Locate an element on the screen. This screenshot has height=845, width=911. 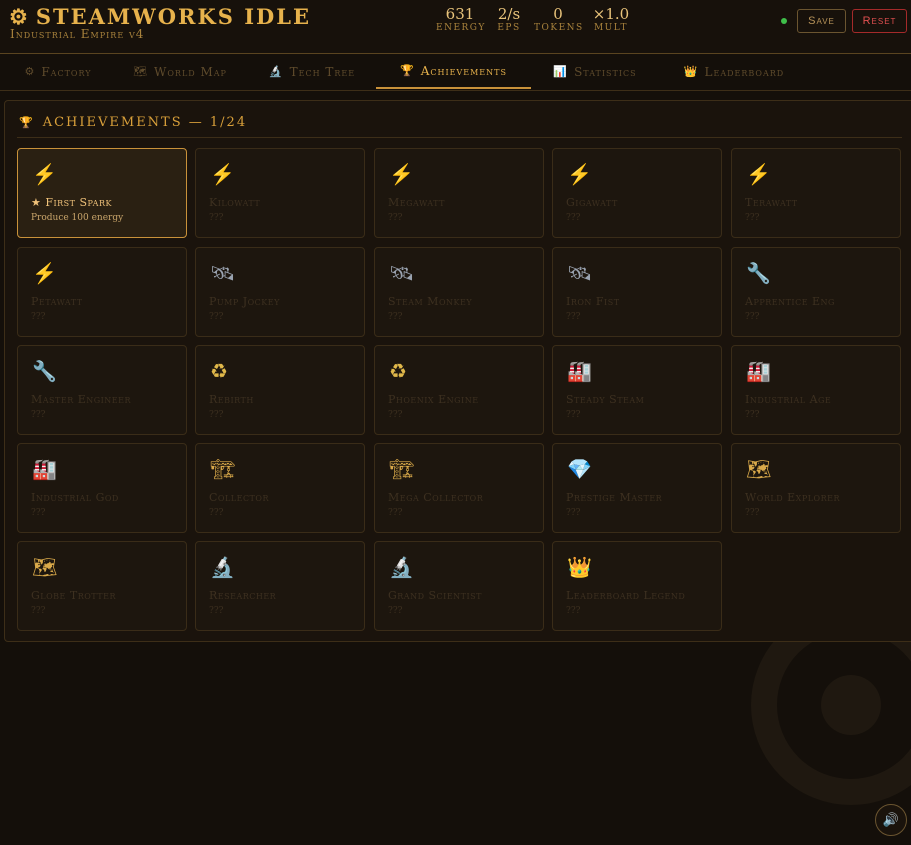
achievement-card: 🔧 Apprentice Eng??? is located at coordinates (816, 292).